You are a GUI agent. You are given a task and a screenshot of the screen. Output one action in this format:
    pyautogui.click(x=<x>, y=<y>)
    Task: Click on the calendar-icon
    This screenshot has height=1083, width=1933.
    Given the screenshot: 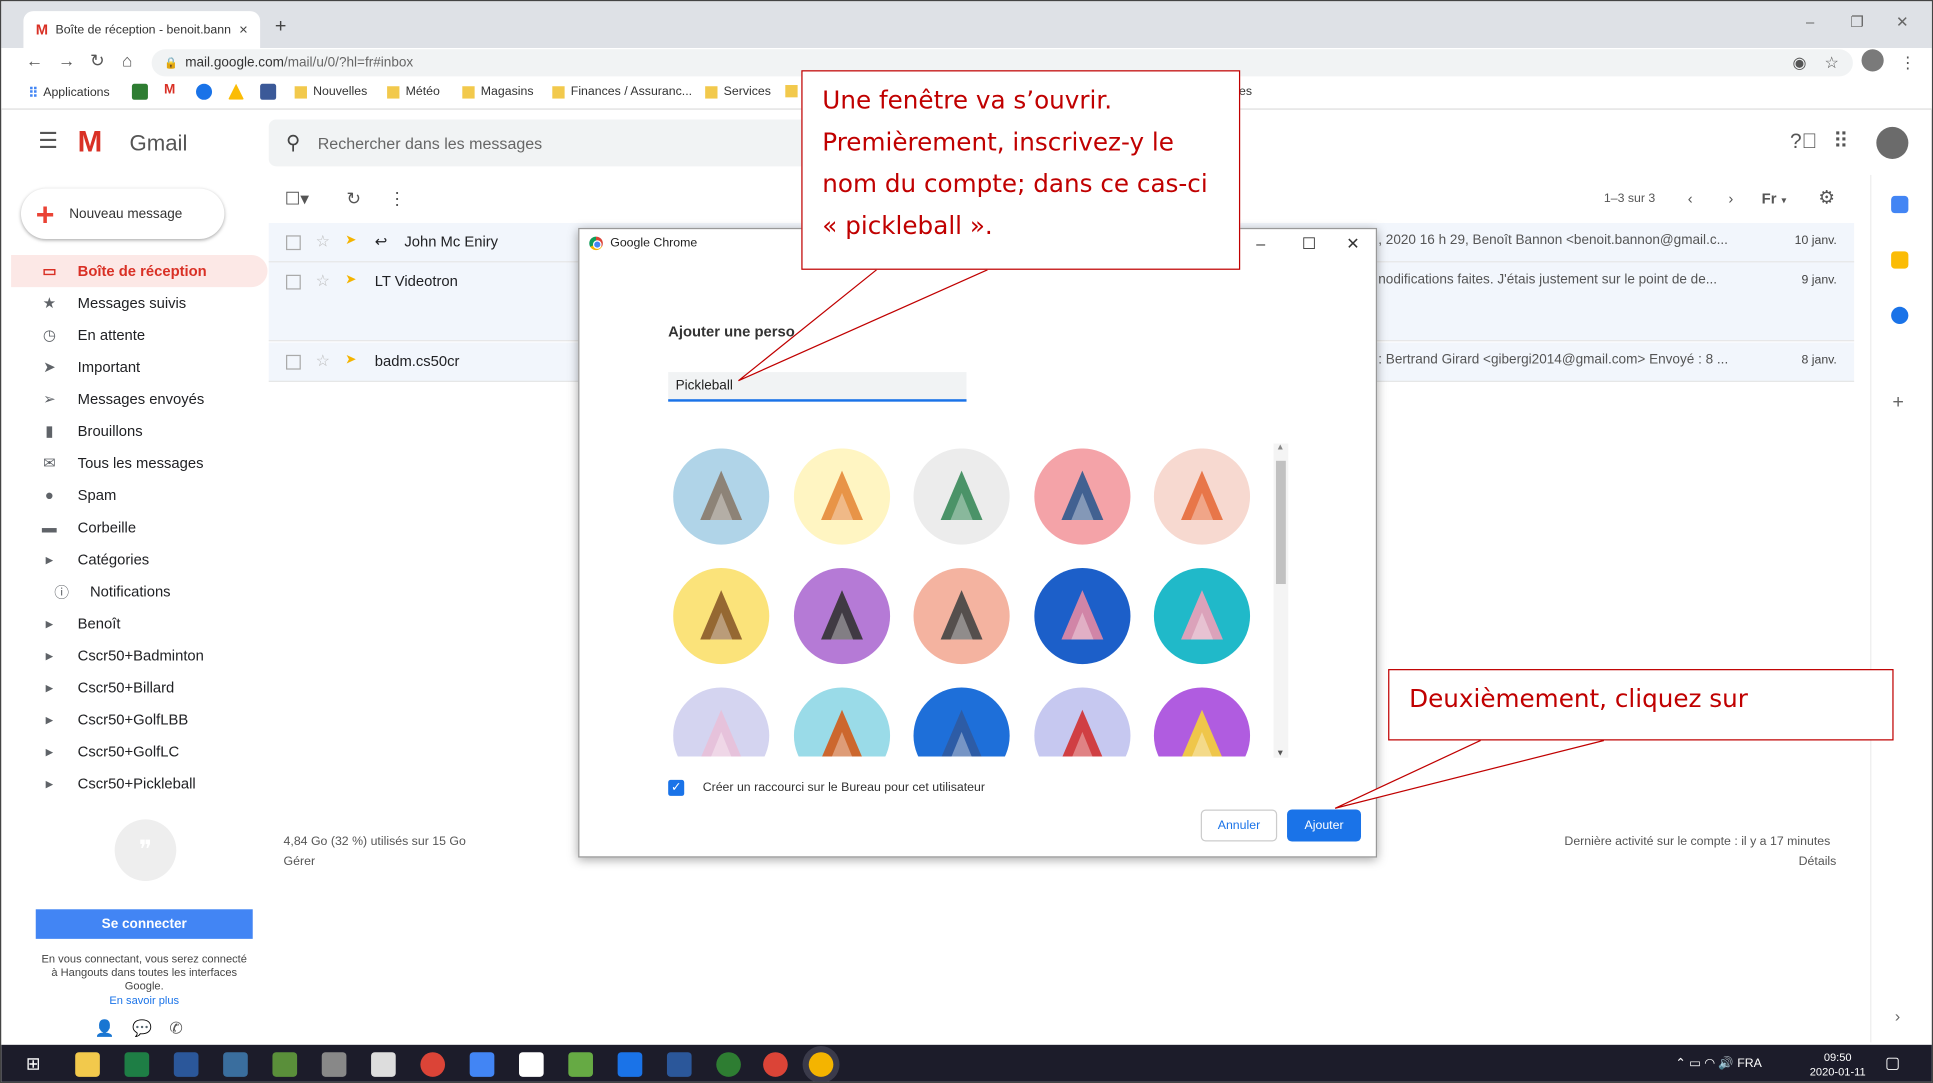 What is the action you would take?
    pyautogui.click(x=1900, y=204)
    